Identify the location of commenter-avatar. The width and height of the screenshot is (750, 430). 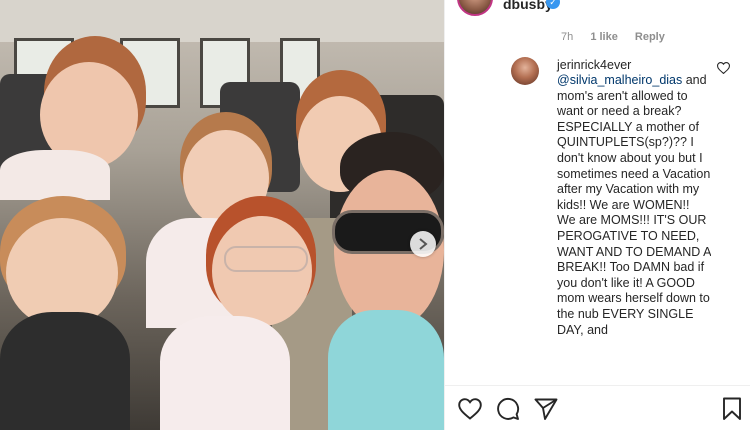
(525, 71).